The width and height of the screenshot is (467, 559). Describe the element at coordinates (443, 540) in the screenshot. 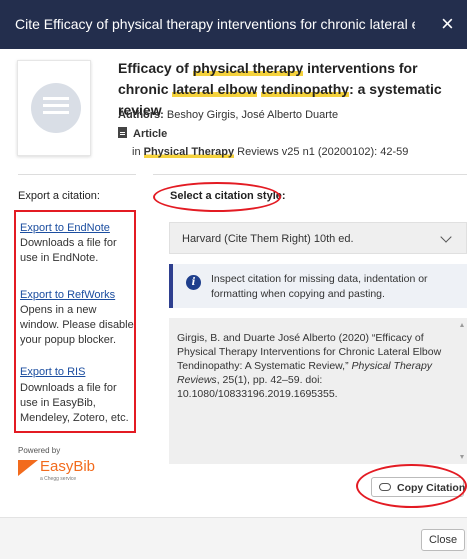

I see `close-button: Close` at that location.